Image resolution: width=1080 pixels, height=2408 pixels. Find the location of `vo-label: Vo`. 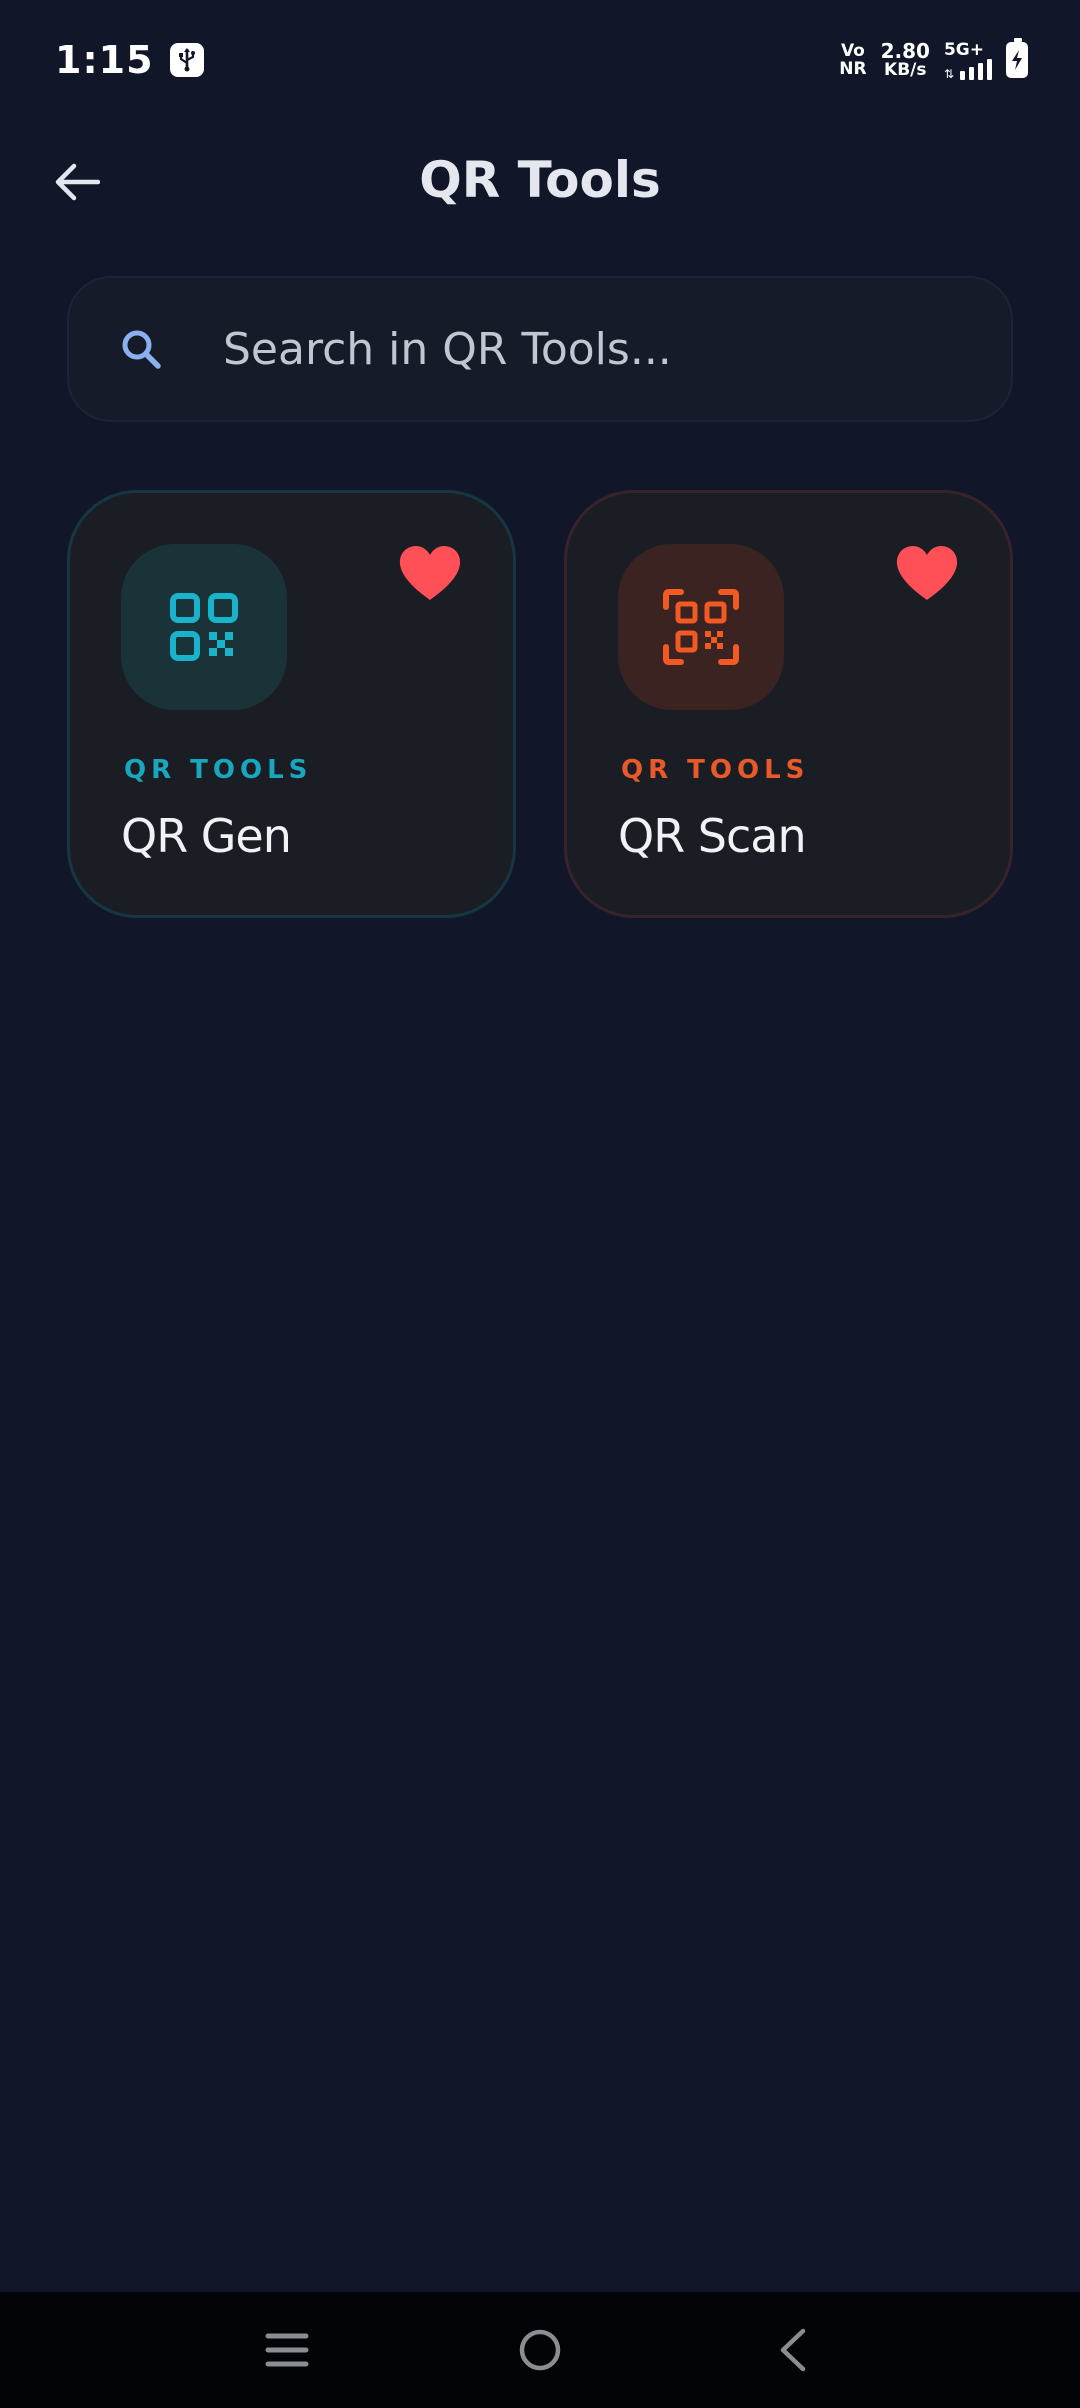

vo-label: Vo is located at coordinates (852, 51).